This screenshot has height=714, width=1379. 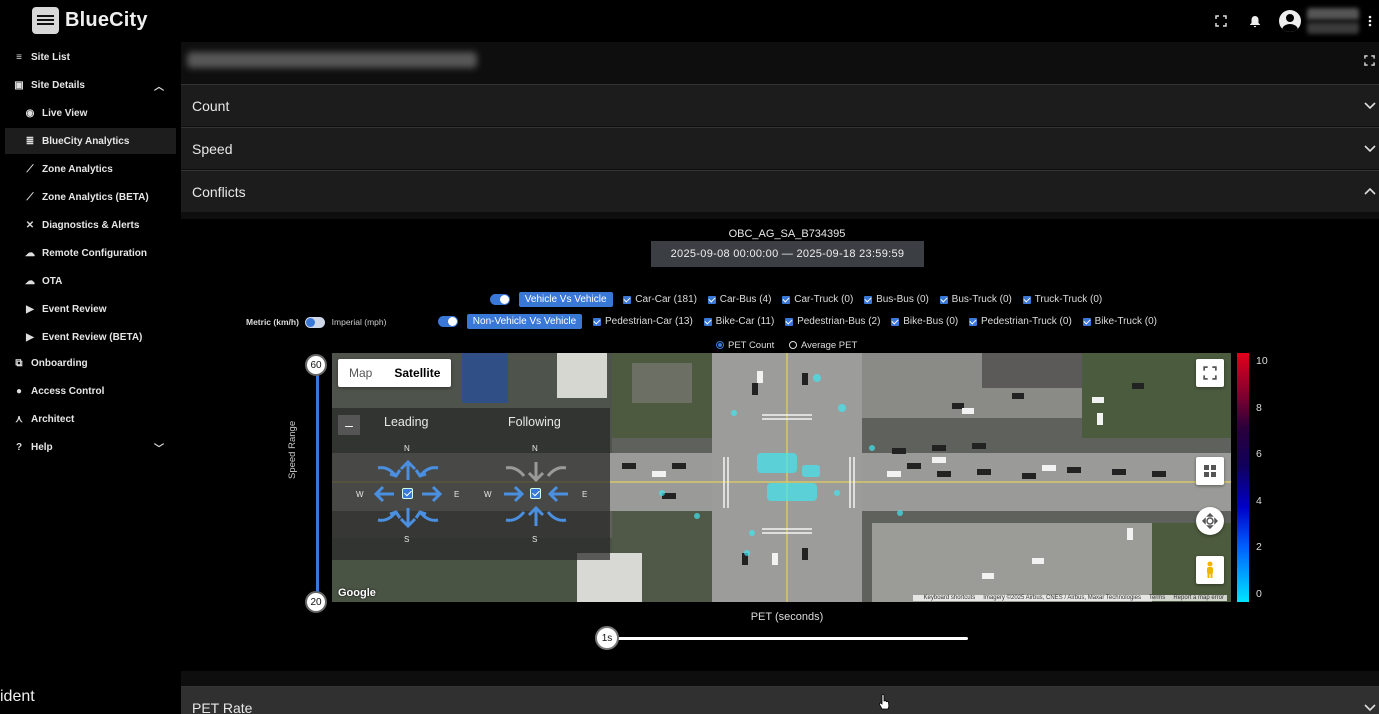 I want to click on app-logo: BlueCity, so click(x=90, y=20).